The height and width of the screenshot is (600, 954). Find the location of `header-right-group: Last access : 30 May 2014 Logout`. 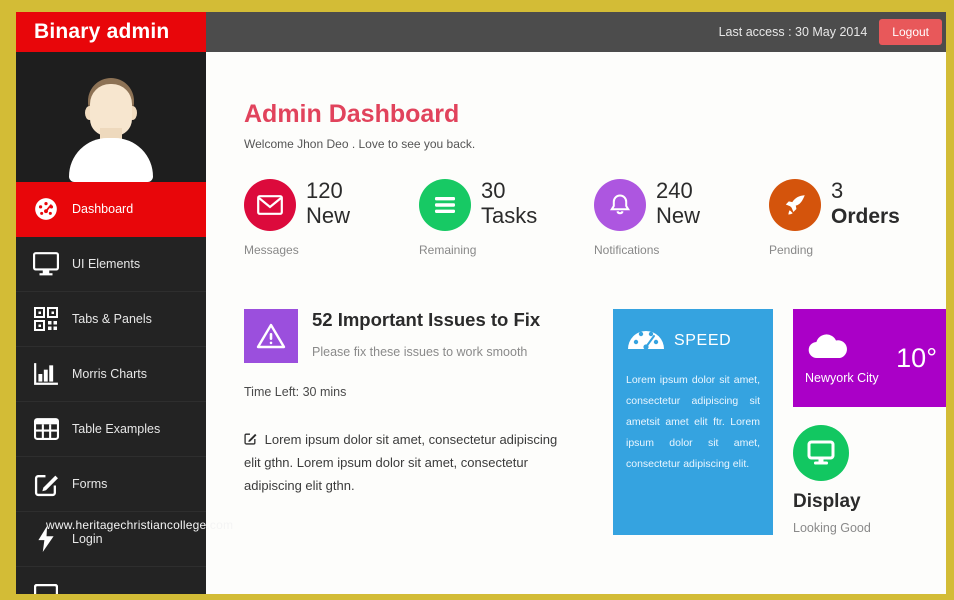

header-right-group: Last access : 30 May 2014 Logout is located at coordinates (830, 32).